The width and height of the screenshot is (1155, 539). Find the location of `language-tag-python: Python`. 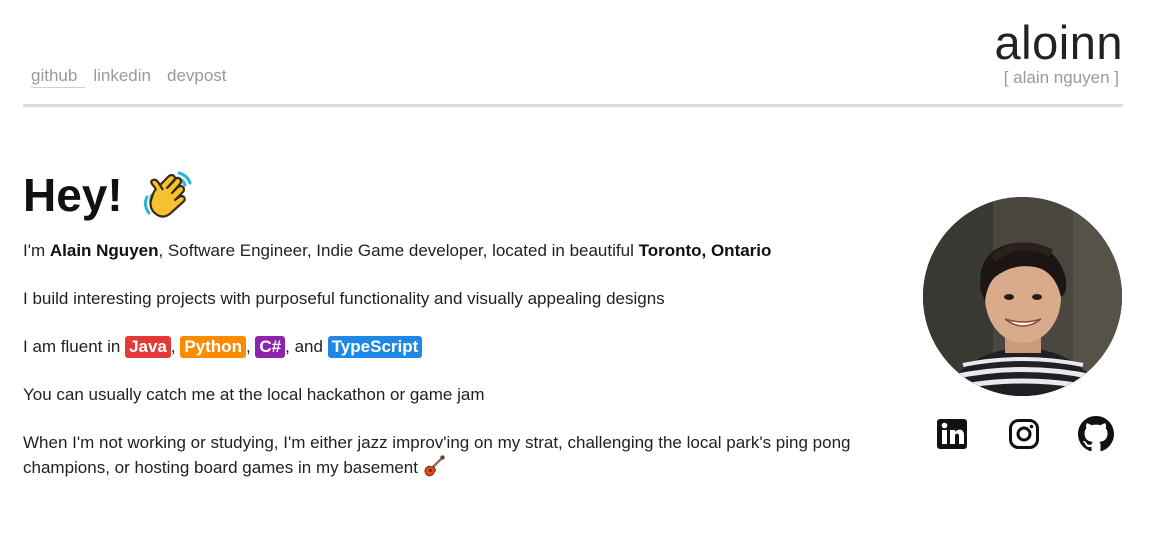

language-tag-python: Python is located at coordinates (213, 347).